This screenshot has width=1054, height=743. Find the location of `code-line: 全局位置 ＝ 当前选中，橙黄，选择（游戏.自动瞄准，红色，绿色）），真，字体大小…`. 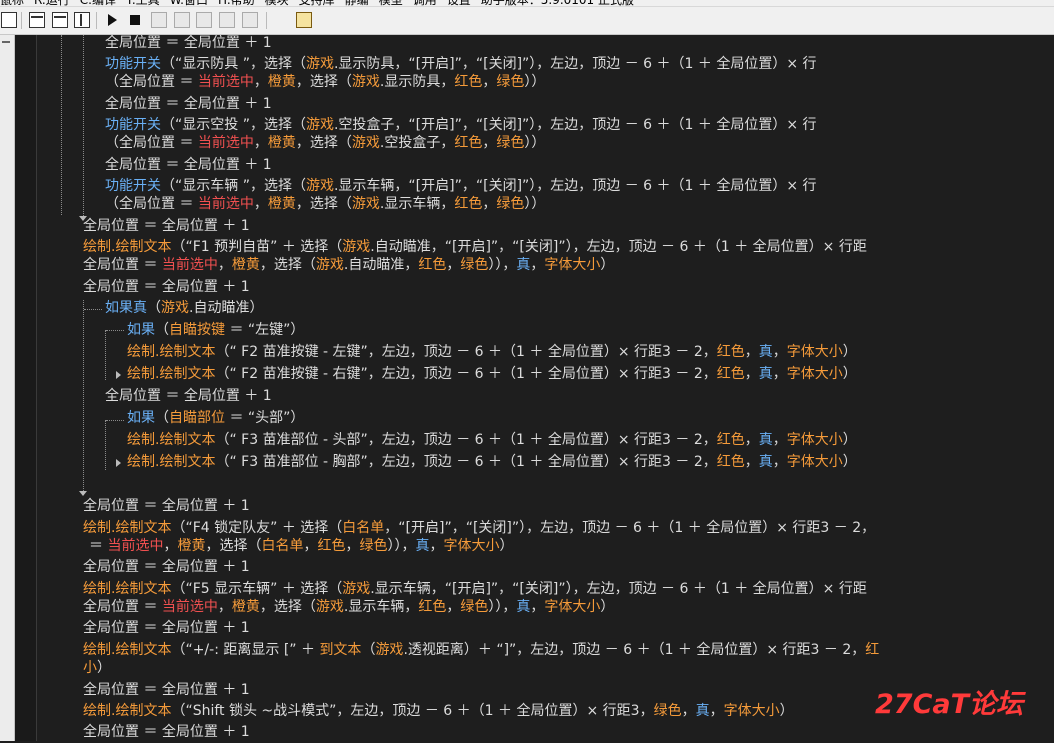

code-line: 全局位置 ＝ 当前选中，橙黄，选择（游戏.自动瞄准，红色，绿色）），真，字体大小… is located at coordinates (348, 265).